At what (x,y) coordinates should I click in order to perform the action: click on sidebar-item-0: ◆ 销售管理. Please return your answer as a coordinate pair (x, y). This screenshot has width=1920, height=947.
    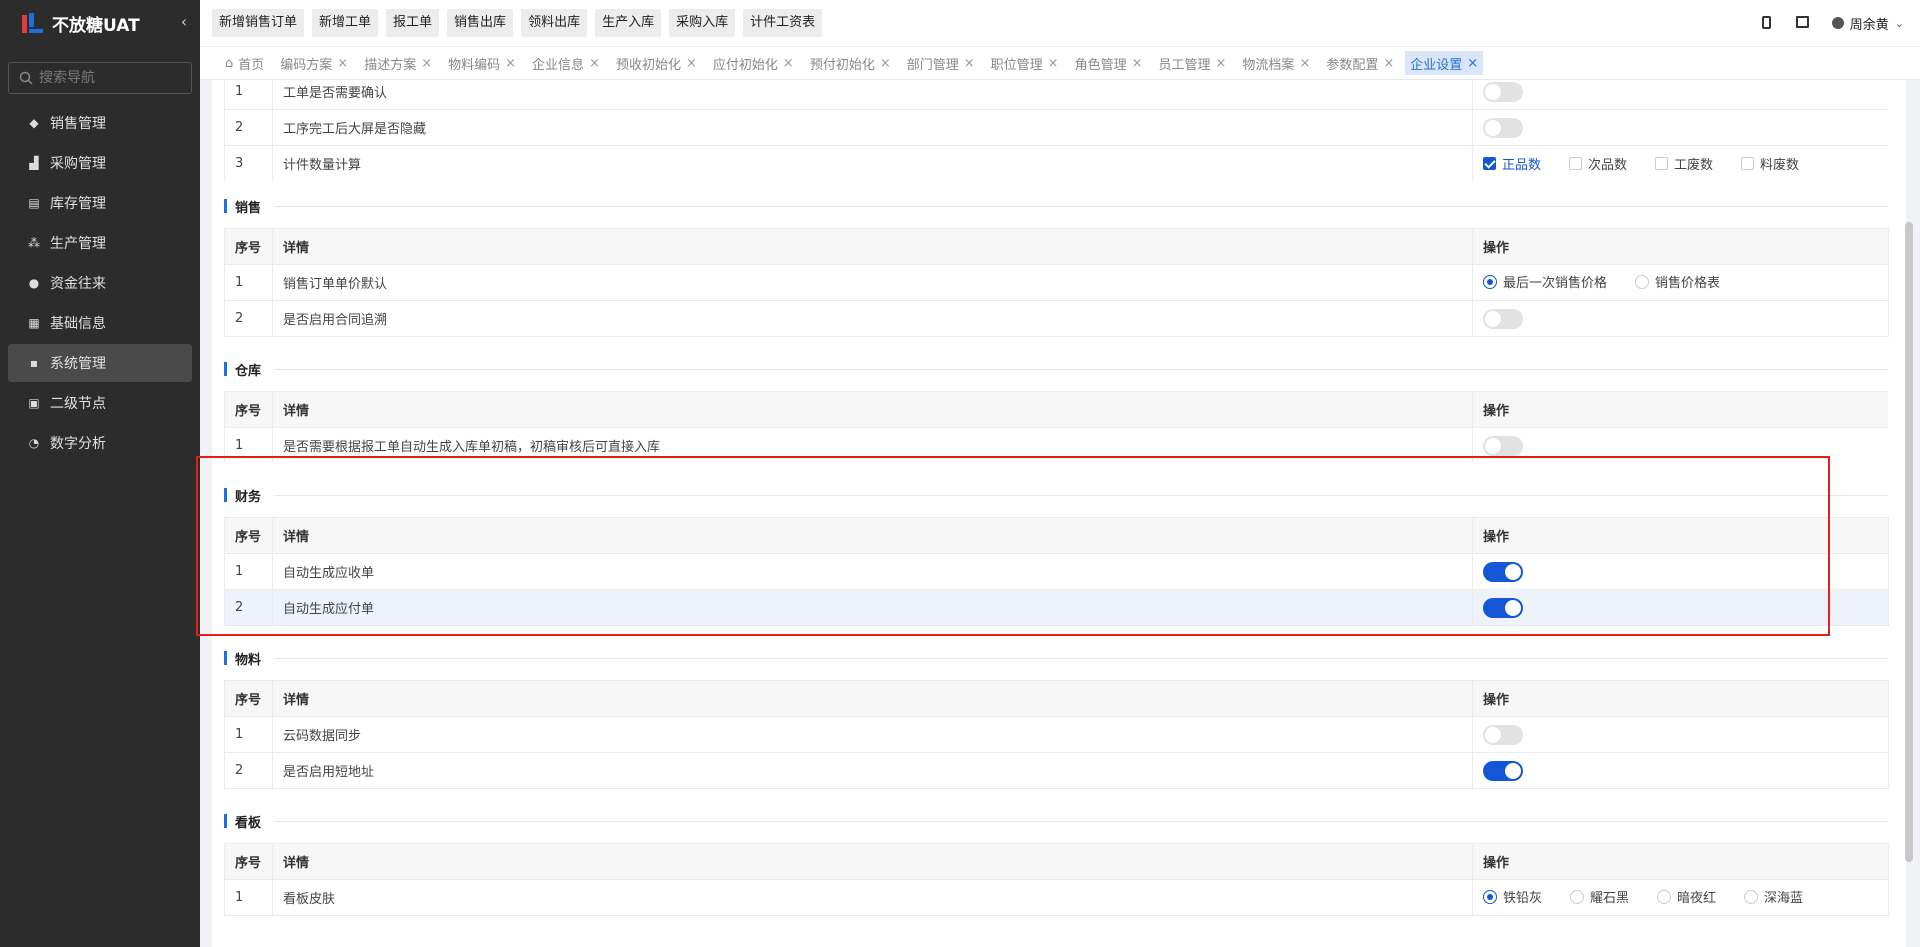
    Looking at the image, I should click on (100, 123).